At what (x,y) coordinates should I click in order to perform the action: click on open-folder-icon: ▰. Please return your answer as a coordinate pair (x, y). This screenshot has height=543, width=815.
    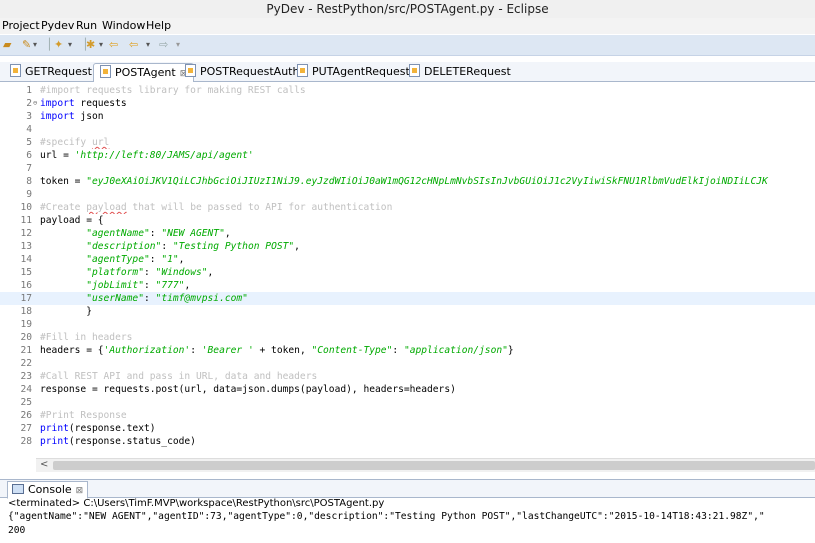
    Looking at the image, I should click on (7, 45).